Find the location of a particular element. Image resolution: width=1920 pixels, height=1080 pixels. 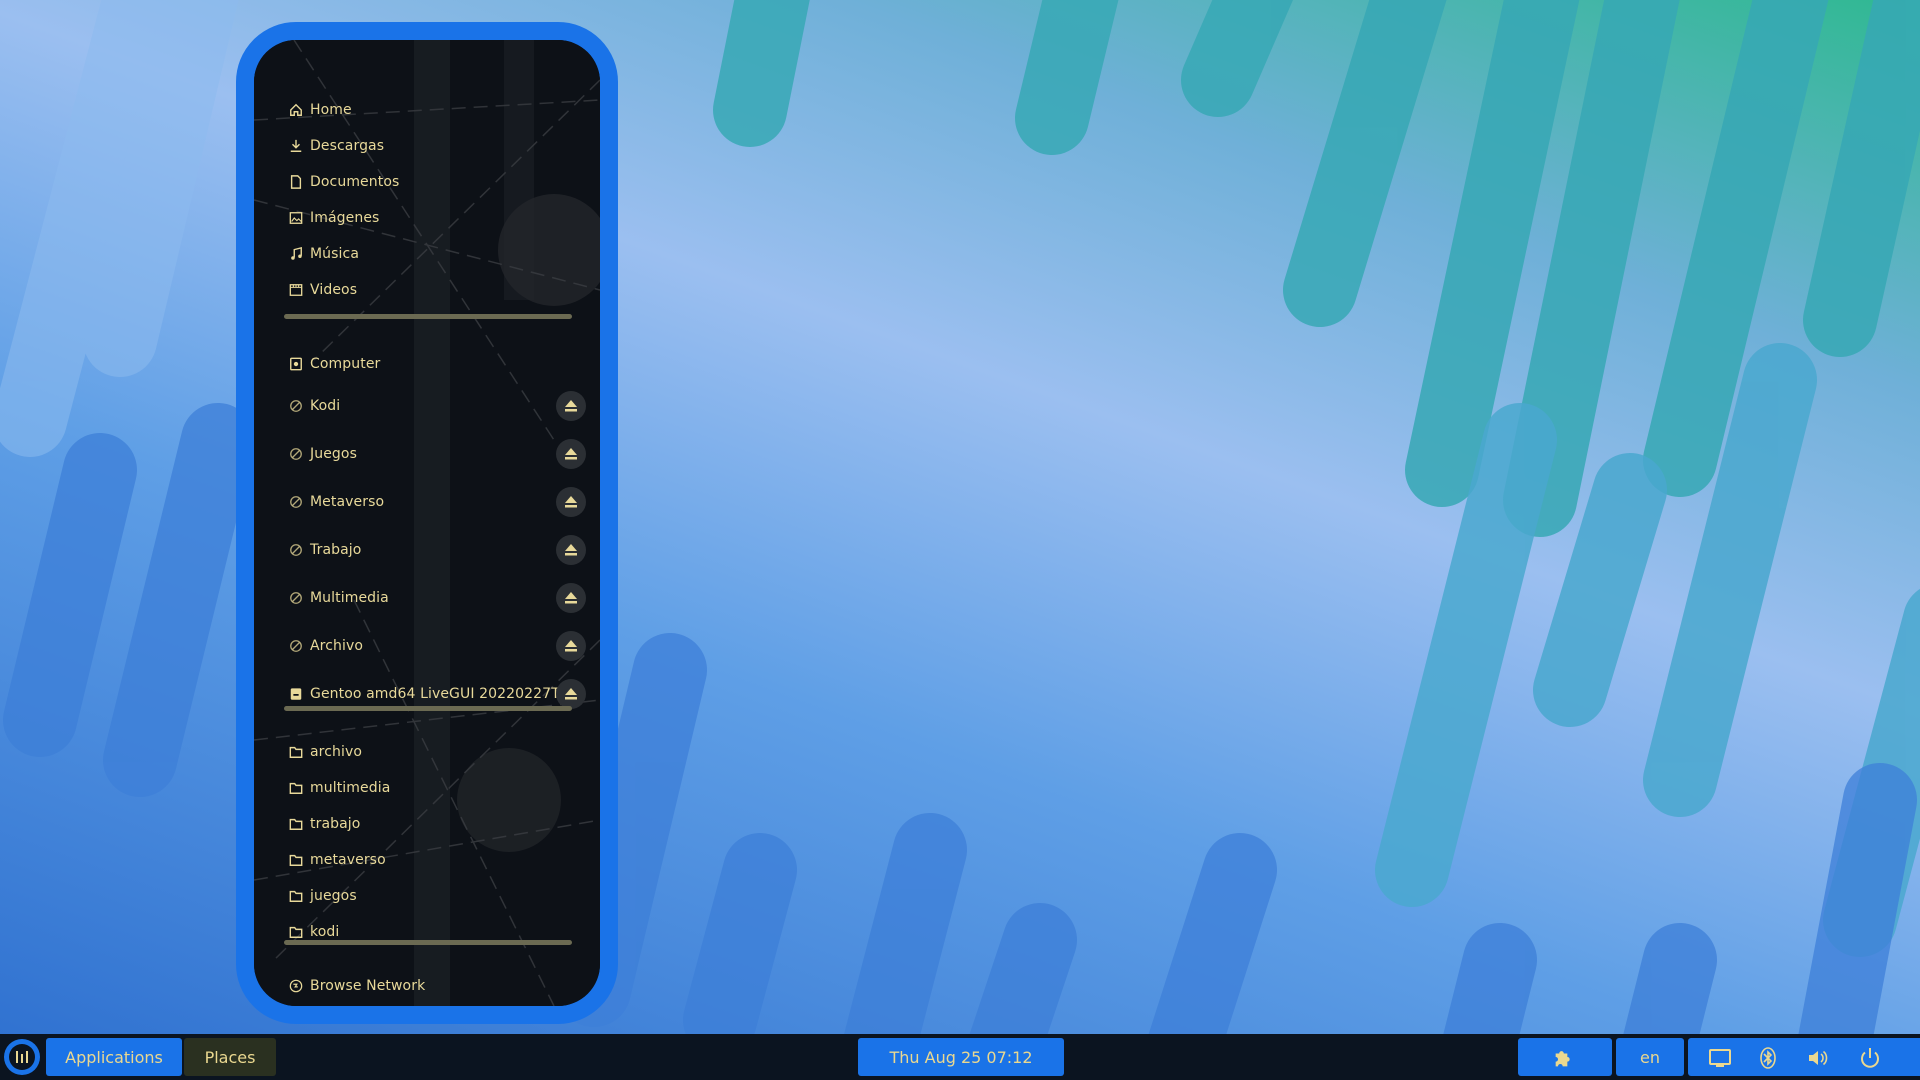

image-icon is located at coordinates (296, 218).